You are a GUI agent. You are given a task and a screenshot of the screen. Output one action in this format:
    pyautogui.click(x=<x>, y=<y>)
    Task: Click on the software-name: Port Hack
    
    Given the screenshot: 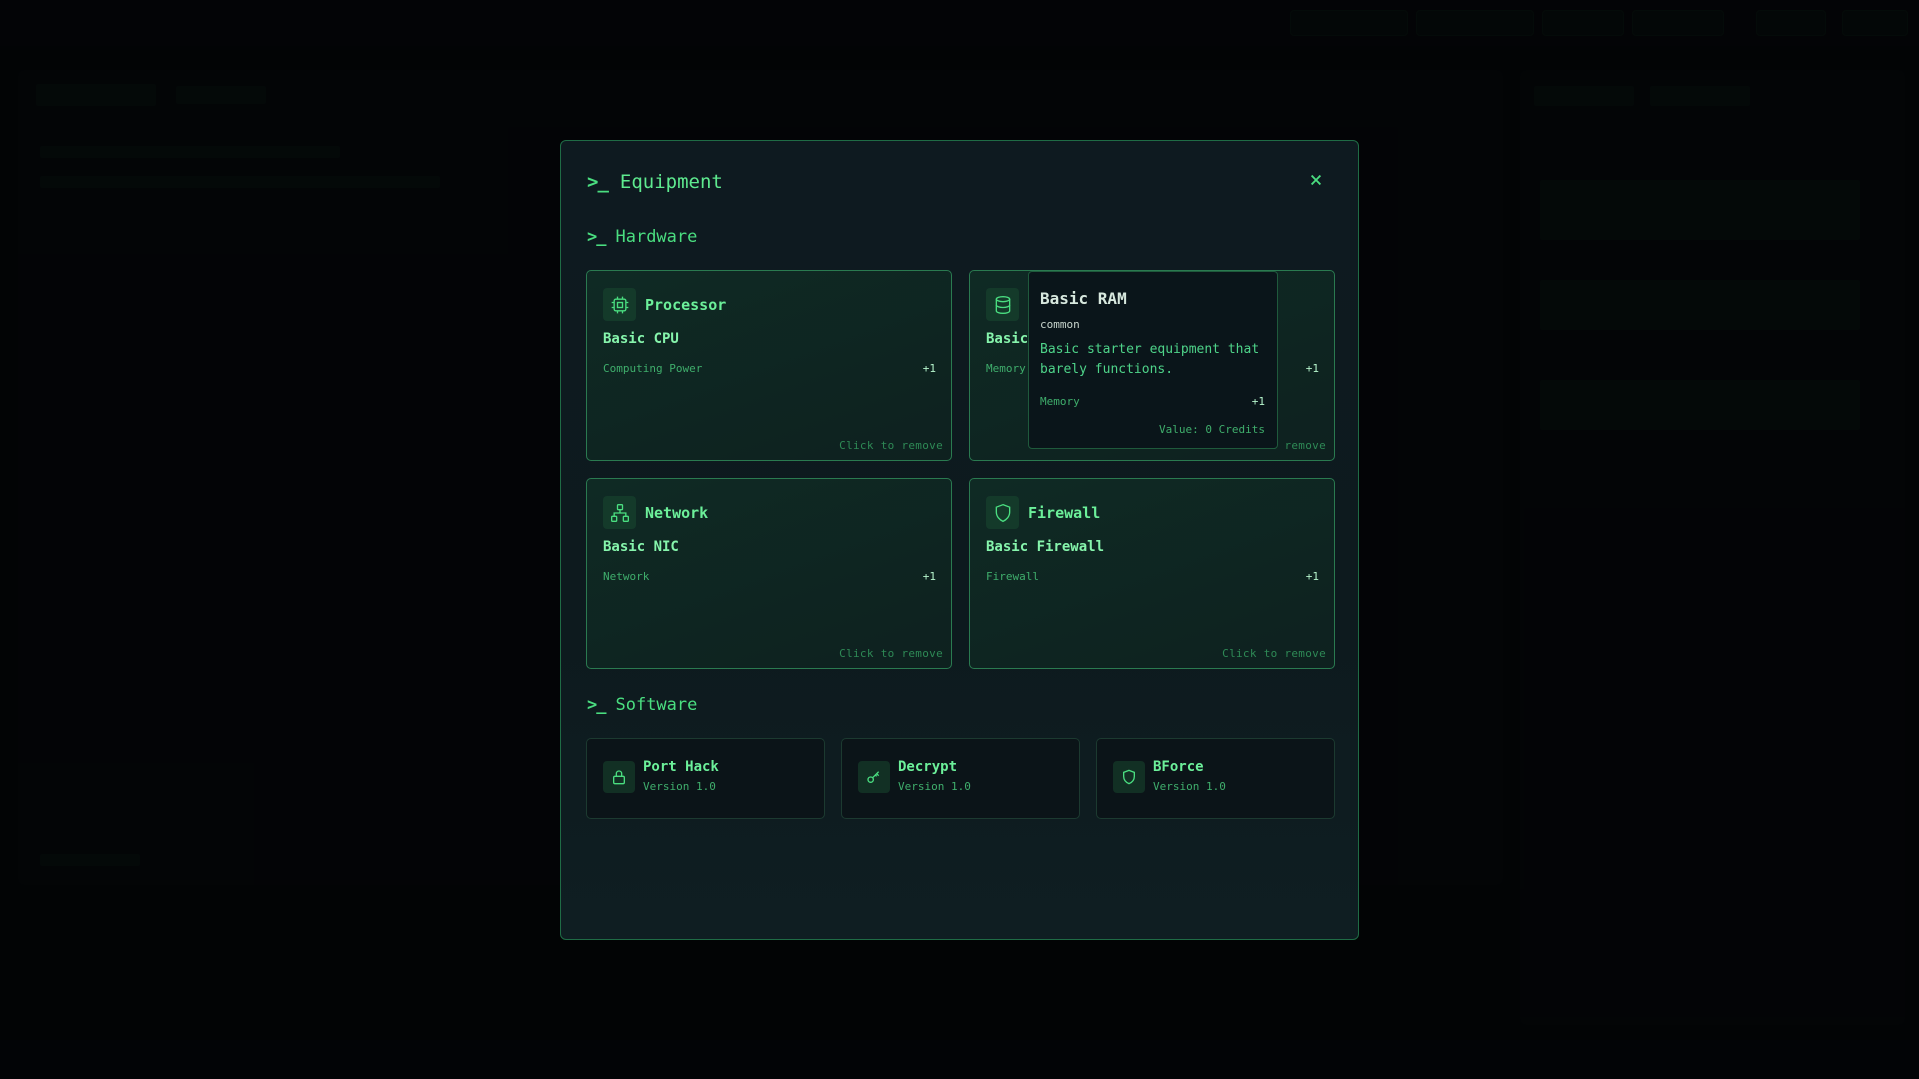 What is the action you would take?
    pyautogui.click(x=681, y=767)
    